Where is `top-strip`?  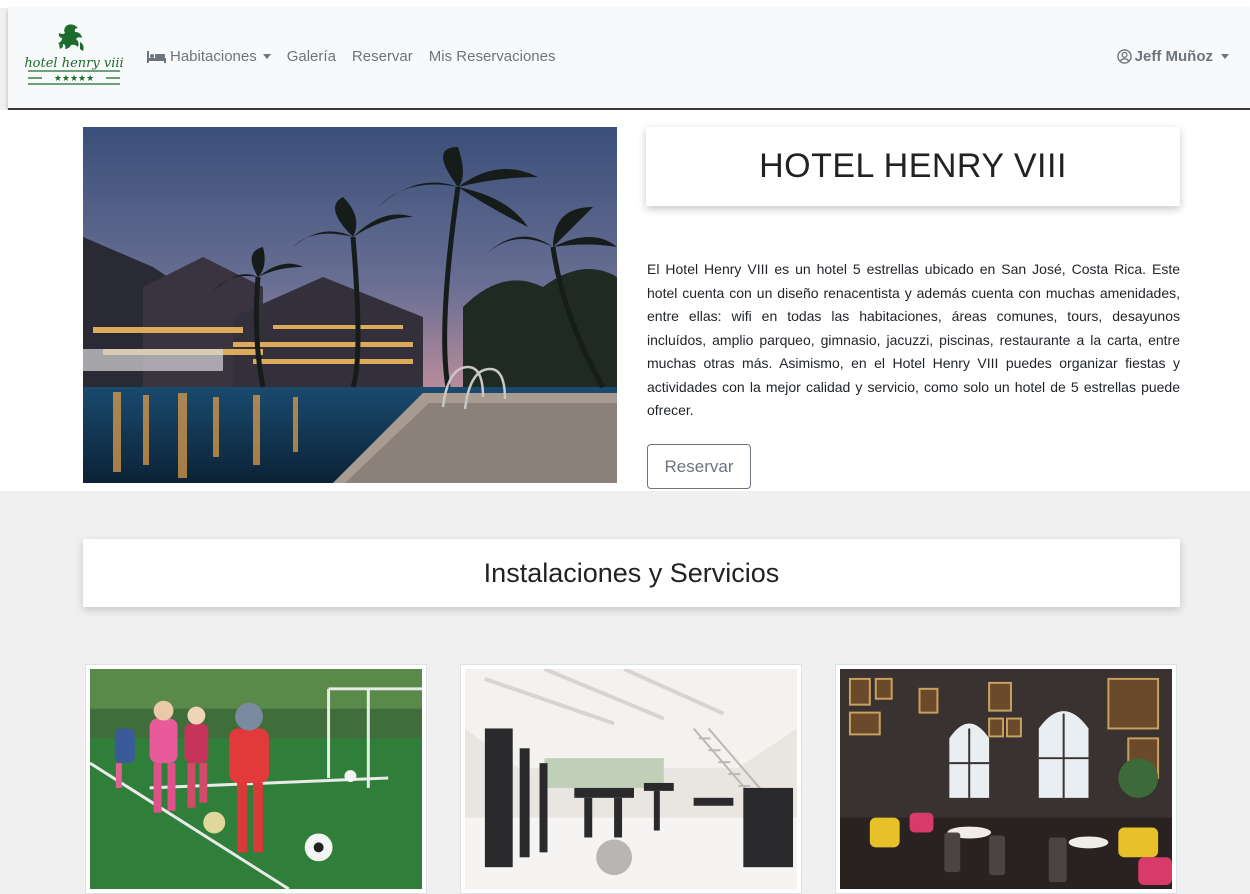
top-strip is located at coordinates (625, 4).